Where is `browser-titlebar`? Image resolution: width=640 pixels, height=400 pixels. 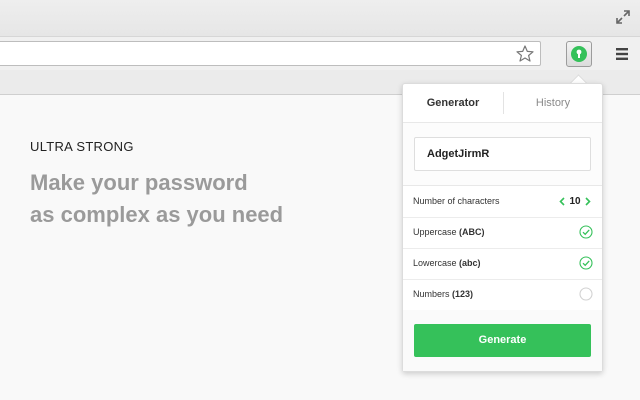
browser-titlebar is located at coordinates (320, 18).